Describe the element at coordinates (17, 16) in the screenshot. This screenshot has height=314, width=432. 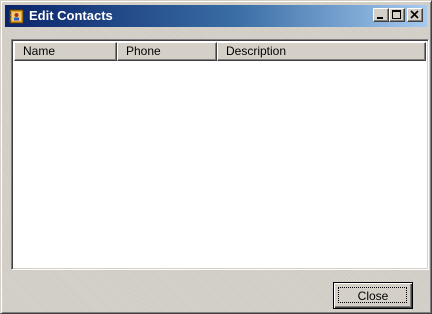
I see `address-book-icon` at that location.